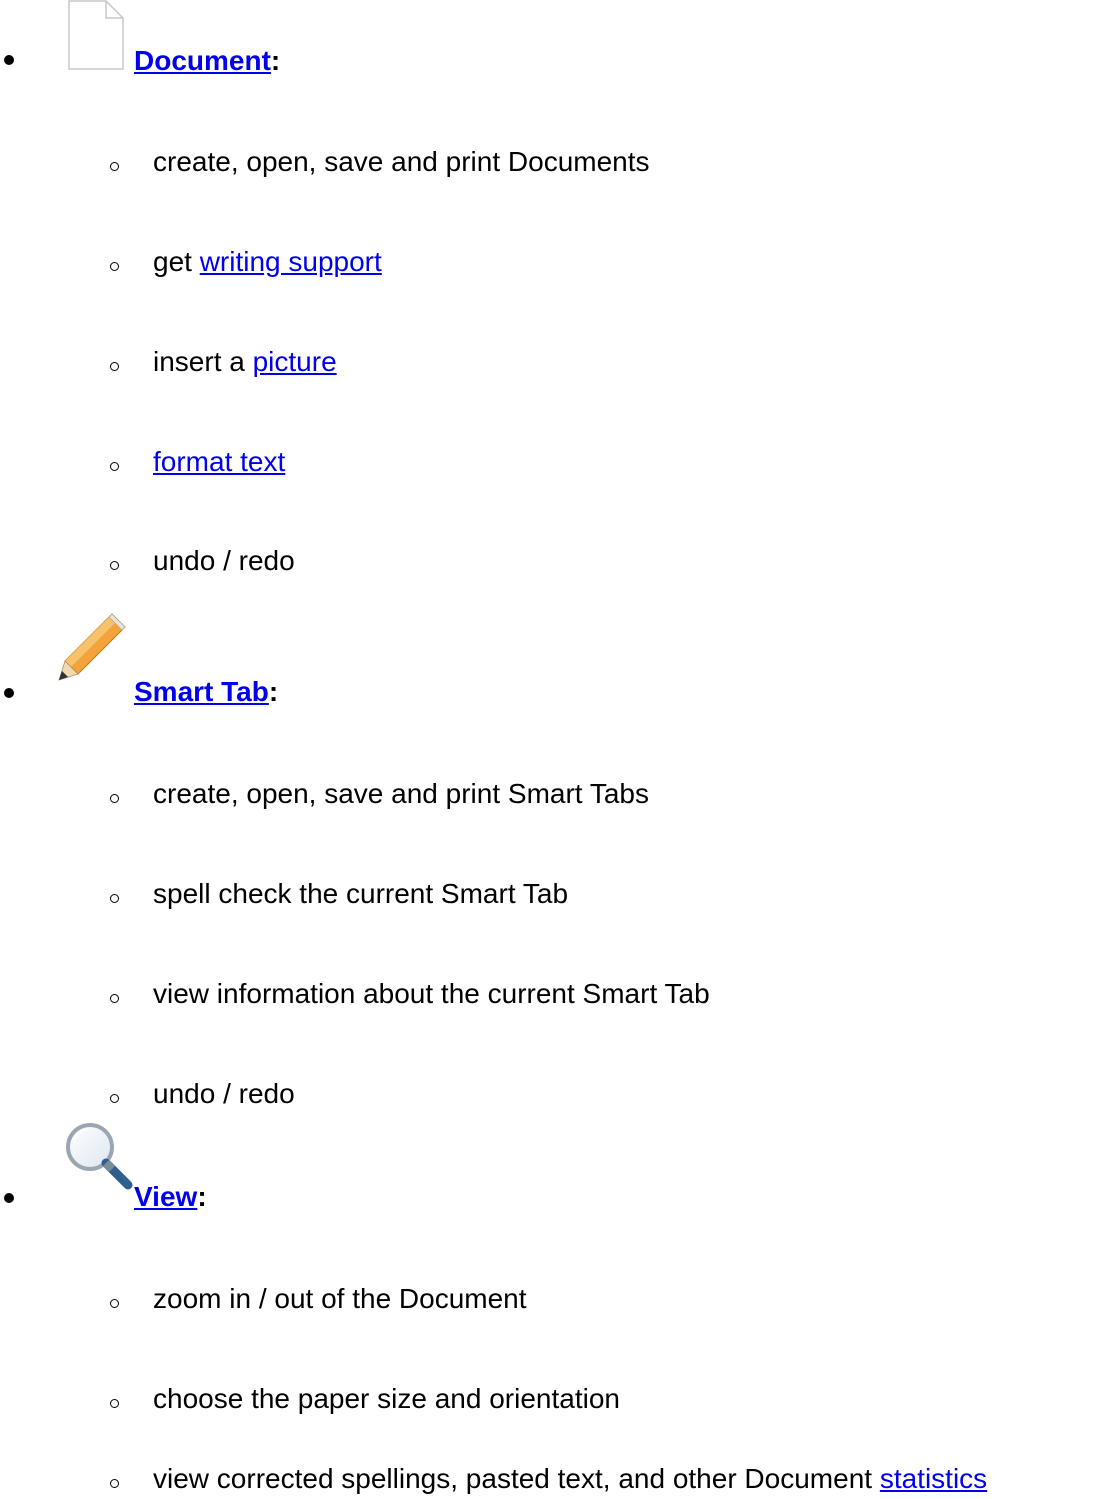  I want to click on section-heading: Smart Tab:, so click(206, 692).